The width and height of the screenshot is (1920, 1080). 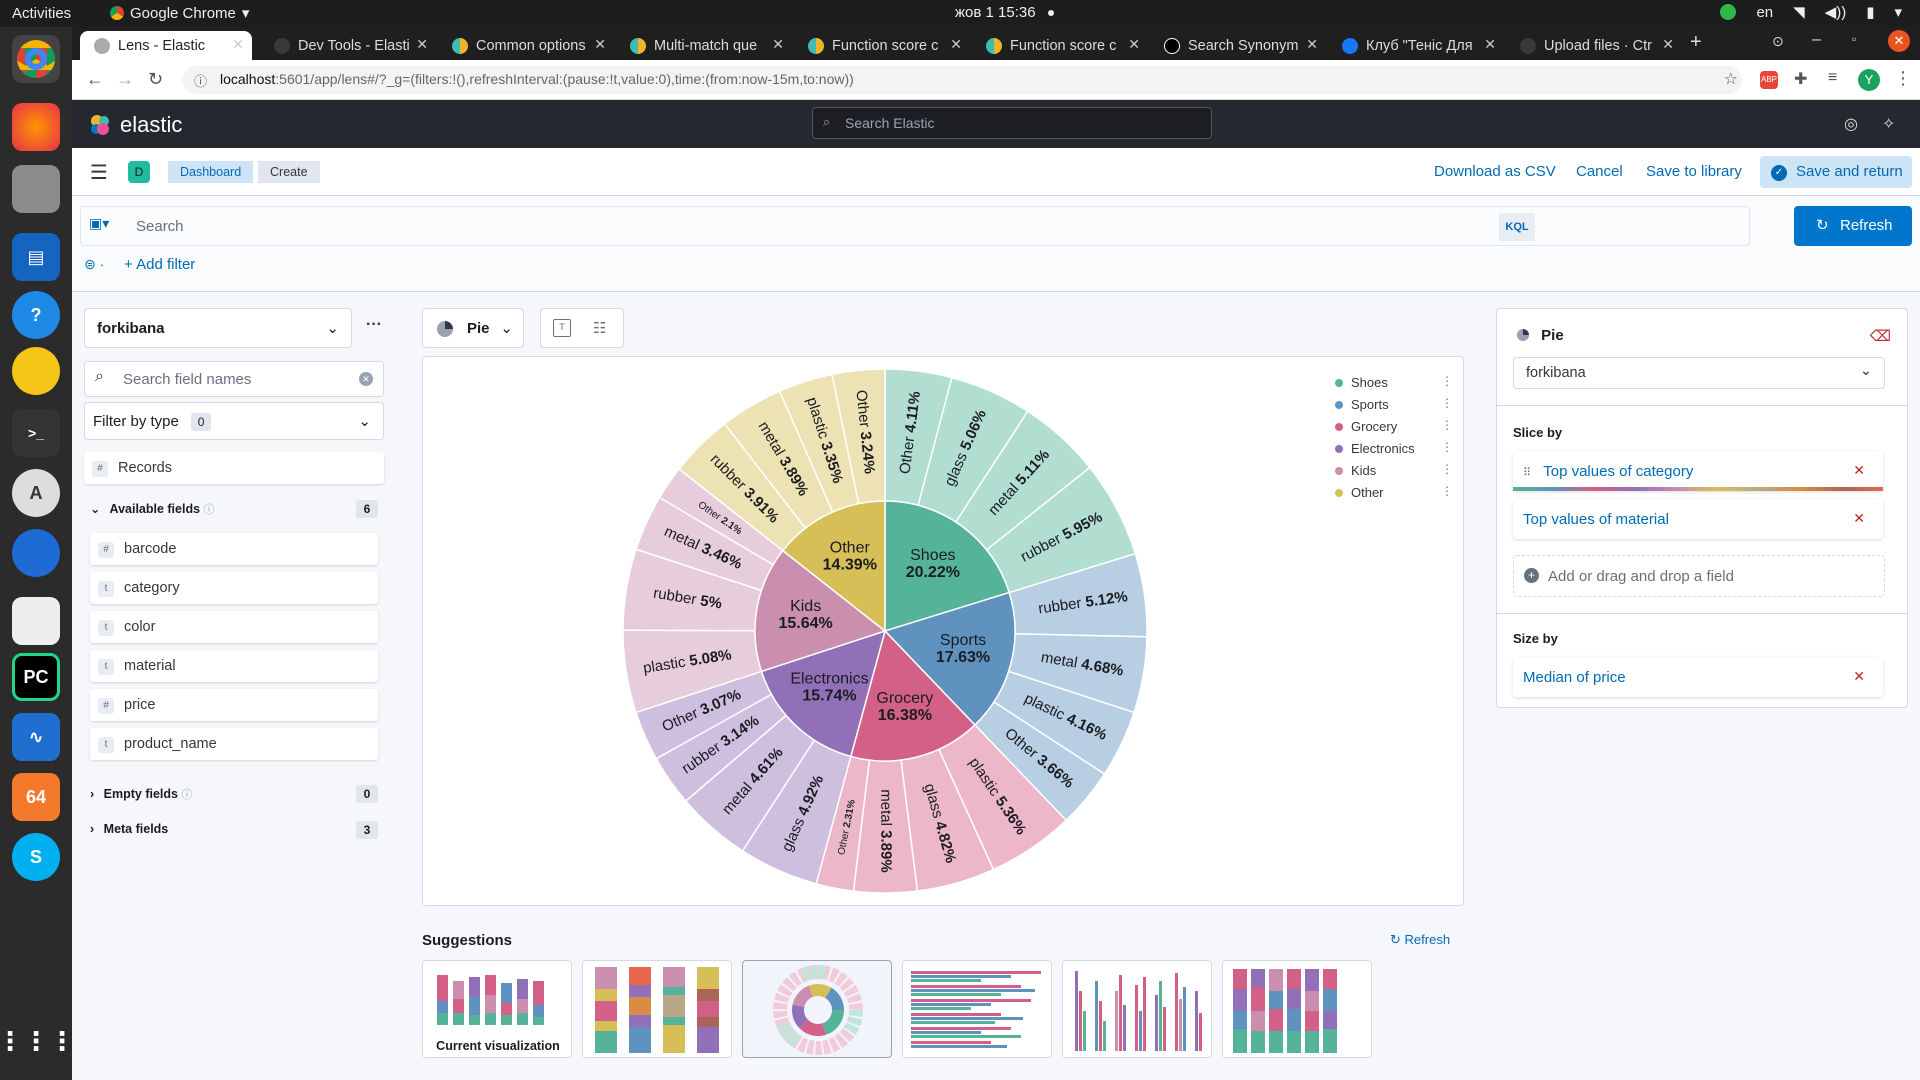 I want to click on value-labels-icon: T, so click(x=562, y=328).